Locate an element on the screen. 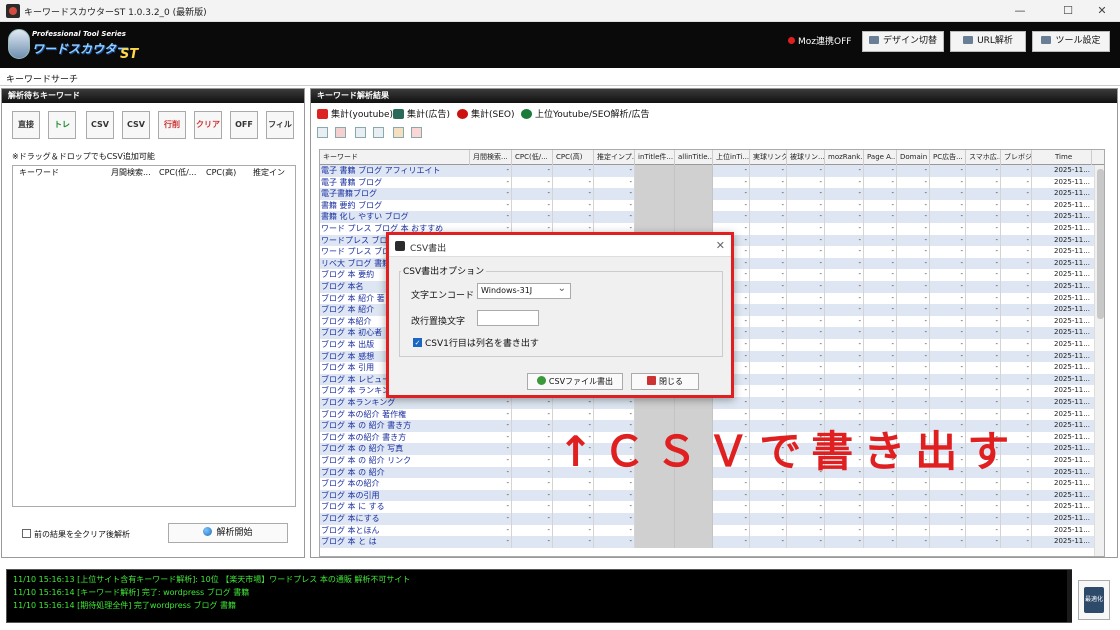  row-delete-button: 行削 is located at coordinates (172, 125).